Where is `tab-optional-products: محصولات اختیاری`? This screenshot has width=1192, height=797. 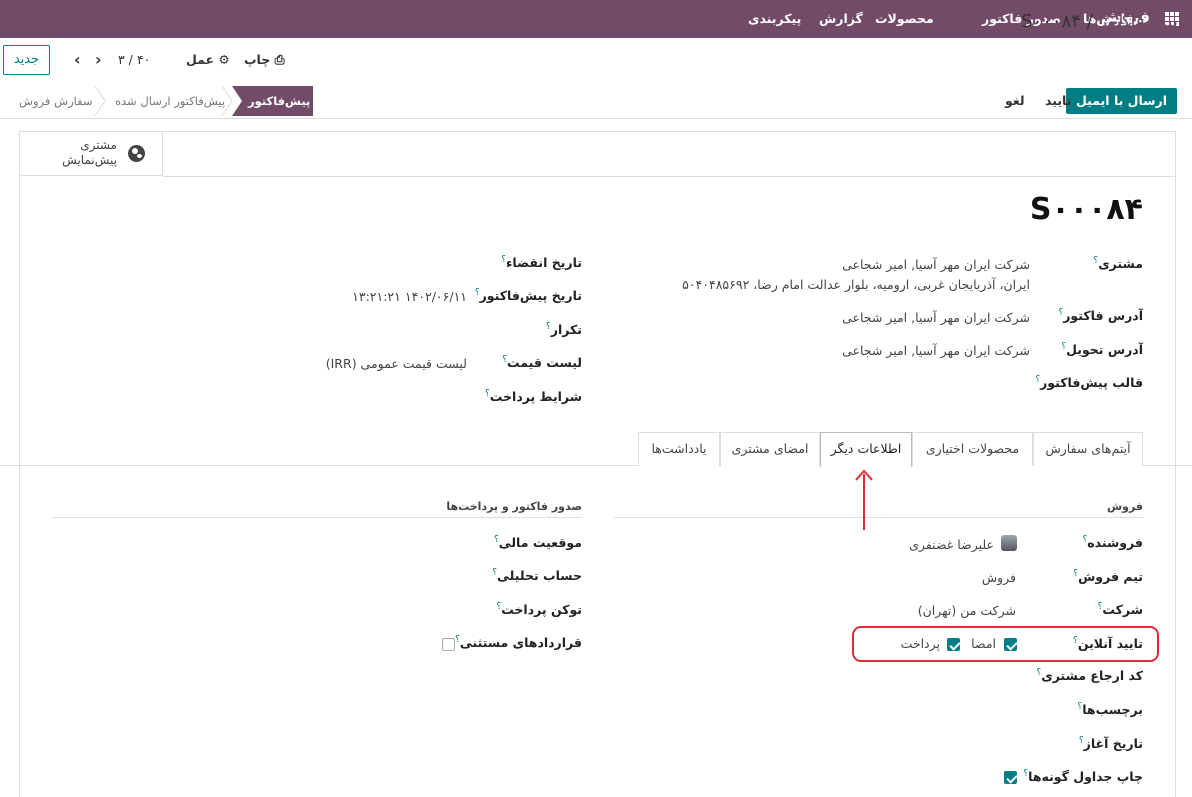 tab-optional-products: محصولات اختیاری is located at coordinates (972, 449).